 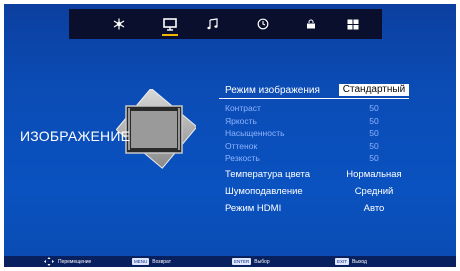 I want to click on tab-lock, so click(x=311, y=24).